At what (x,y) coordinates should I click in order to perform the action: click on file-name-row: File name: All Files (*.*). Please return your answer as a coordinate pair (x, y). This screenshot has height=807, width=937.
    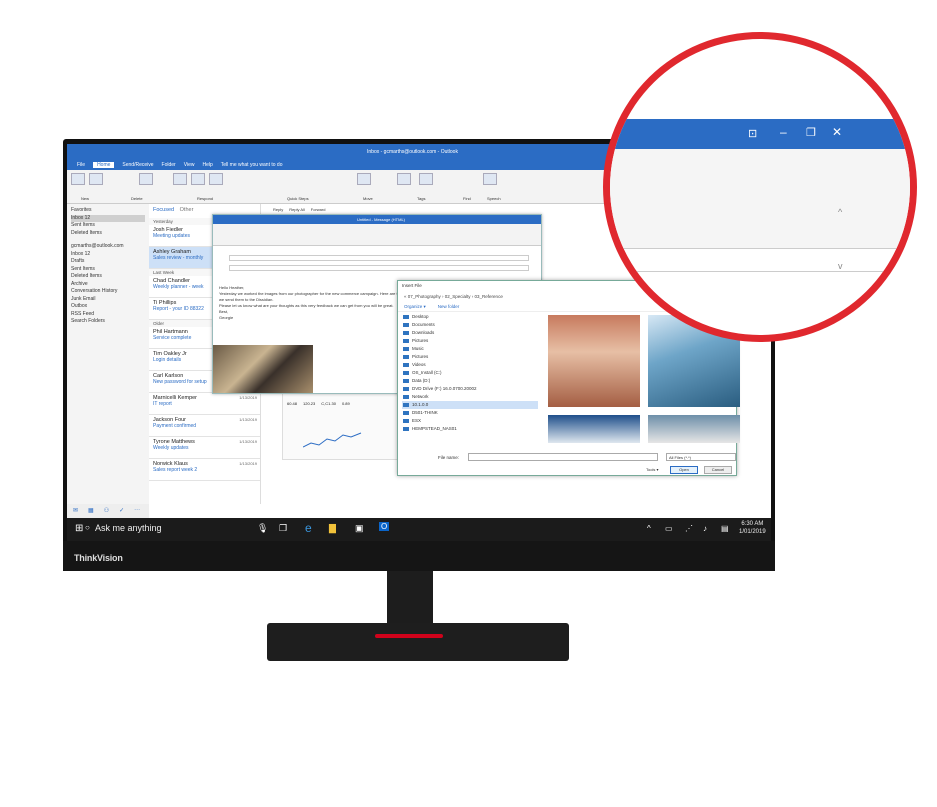
    Looking at the image, I should click on (588, 458).